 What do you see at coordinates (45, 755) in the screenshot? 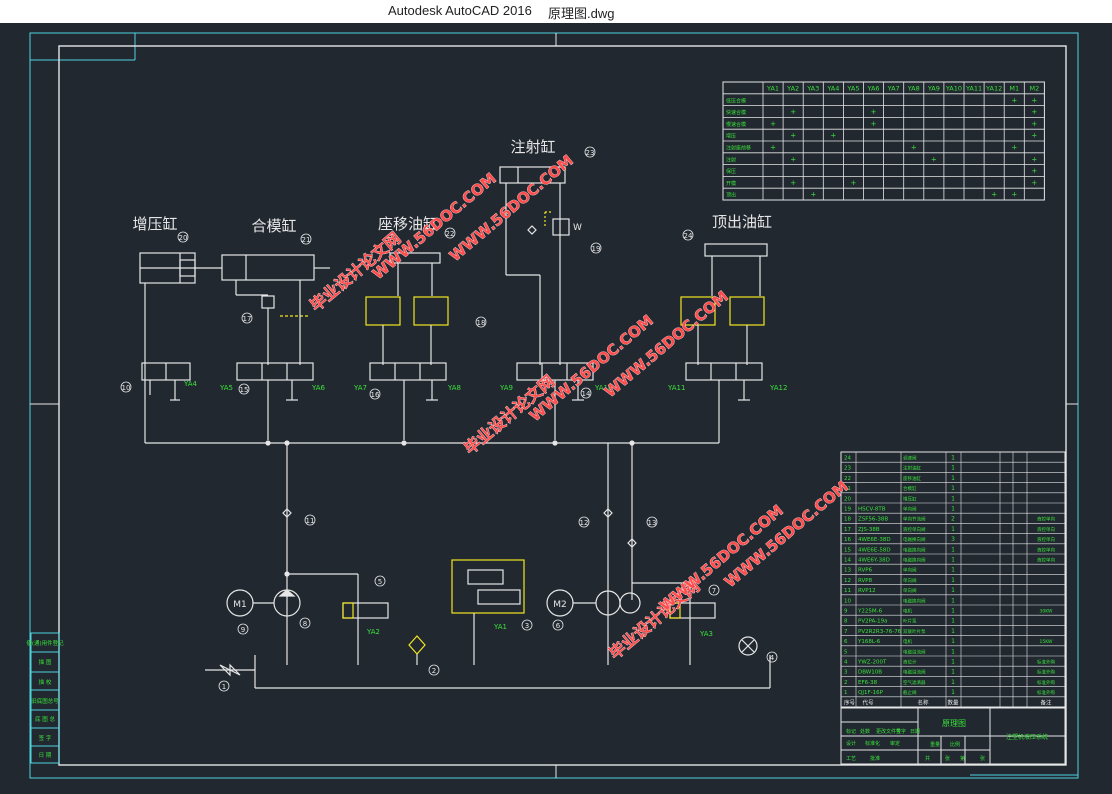
I see `strip-label: 日 期` at bounding box center [45, 755].